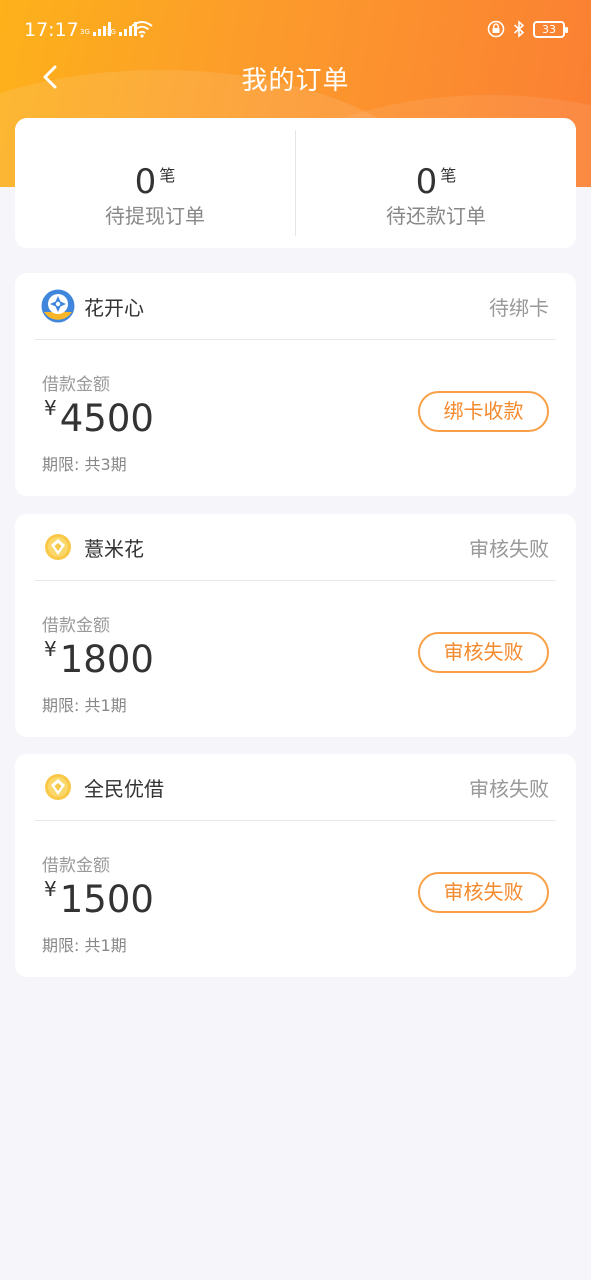 The height and width of the screenshot is (1280, 591). I want to click on battery-icon: 33, so click(550, 29).